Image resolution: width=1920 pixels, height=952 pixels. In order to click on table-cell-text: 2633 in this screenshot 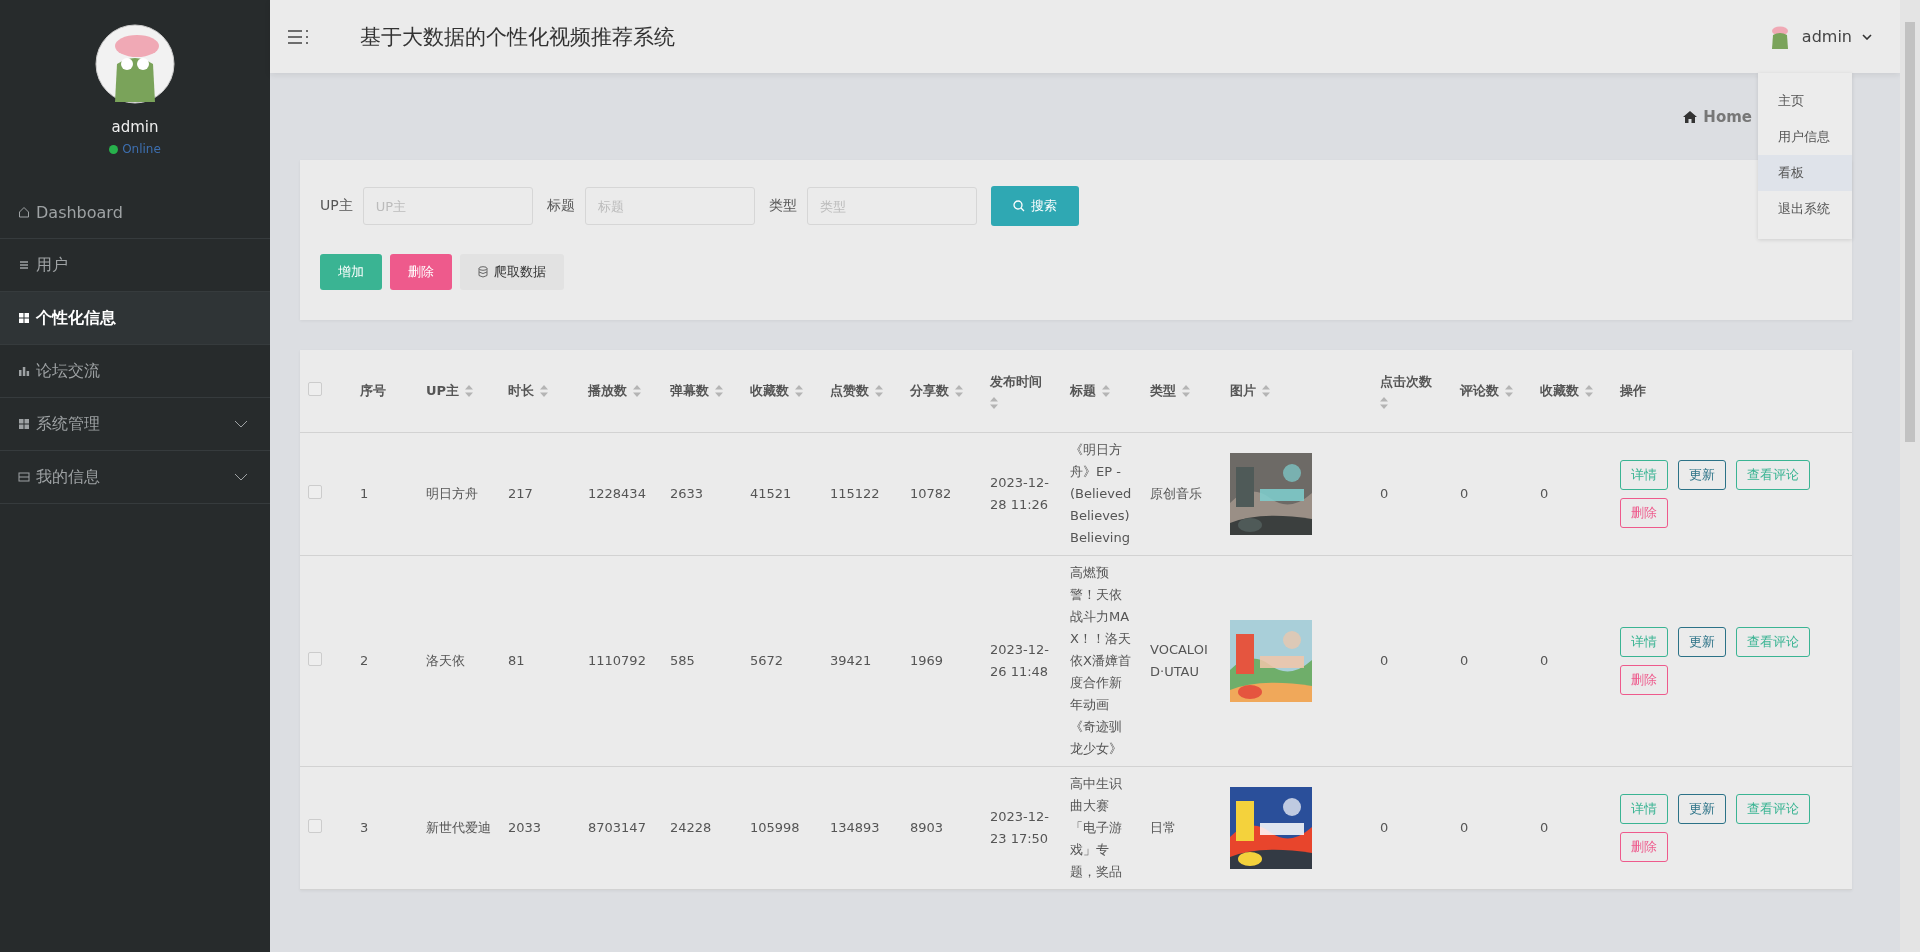, I will do `click(687, 493)`.